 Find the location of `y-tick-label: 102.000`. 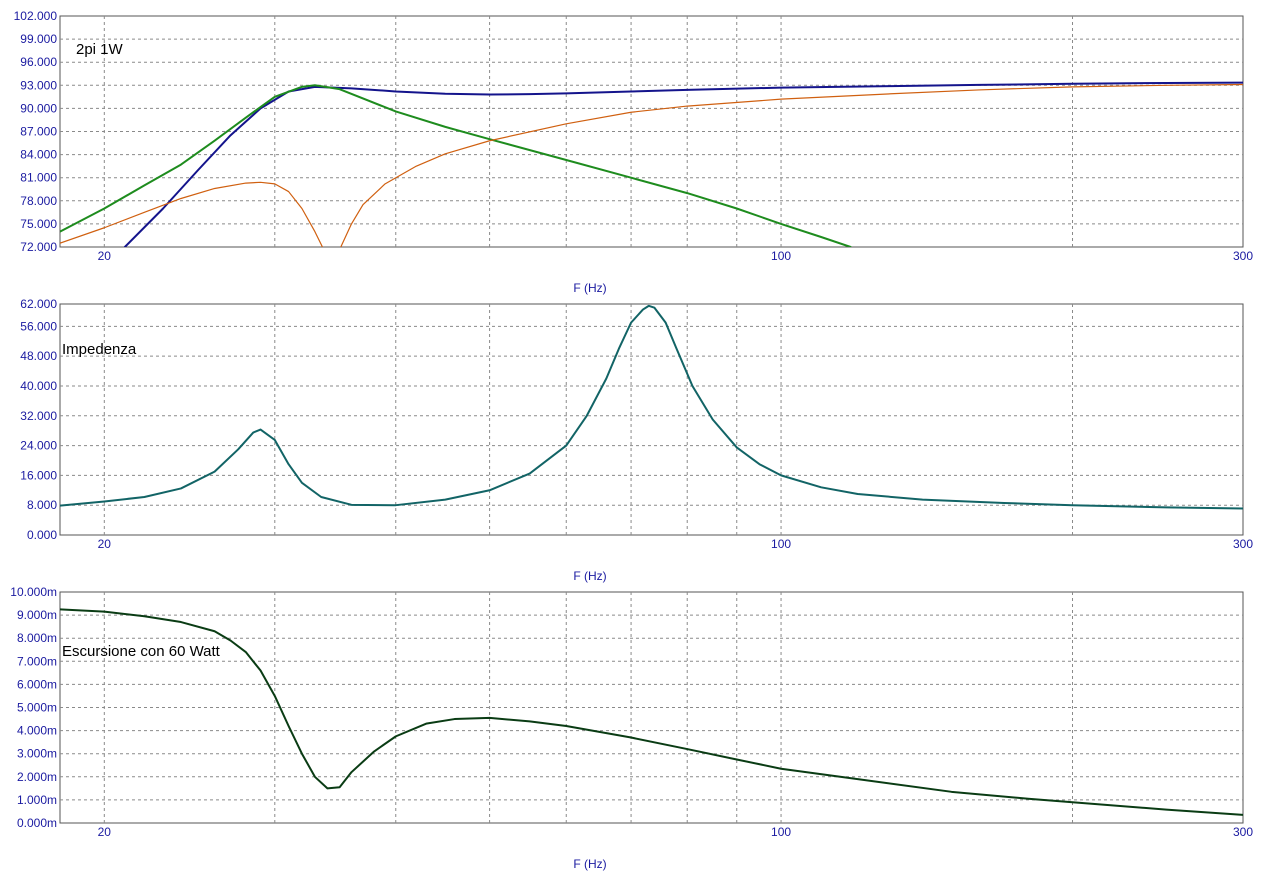

y-tick-label: 102.000 is located at coordinates (36, 16).